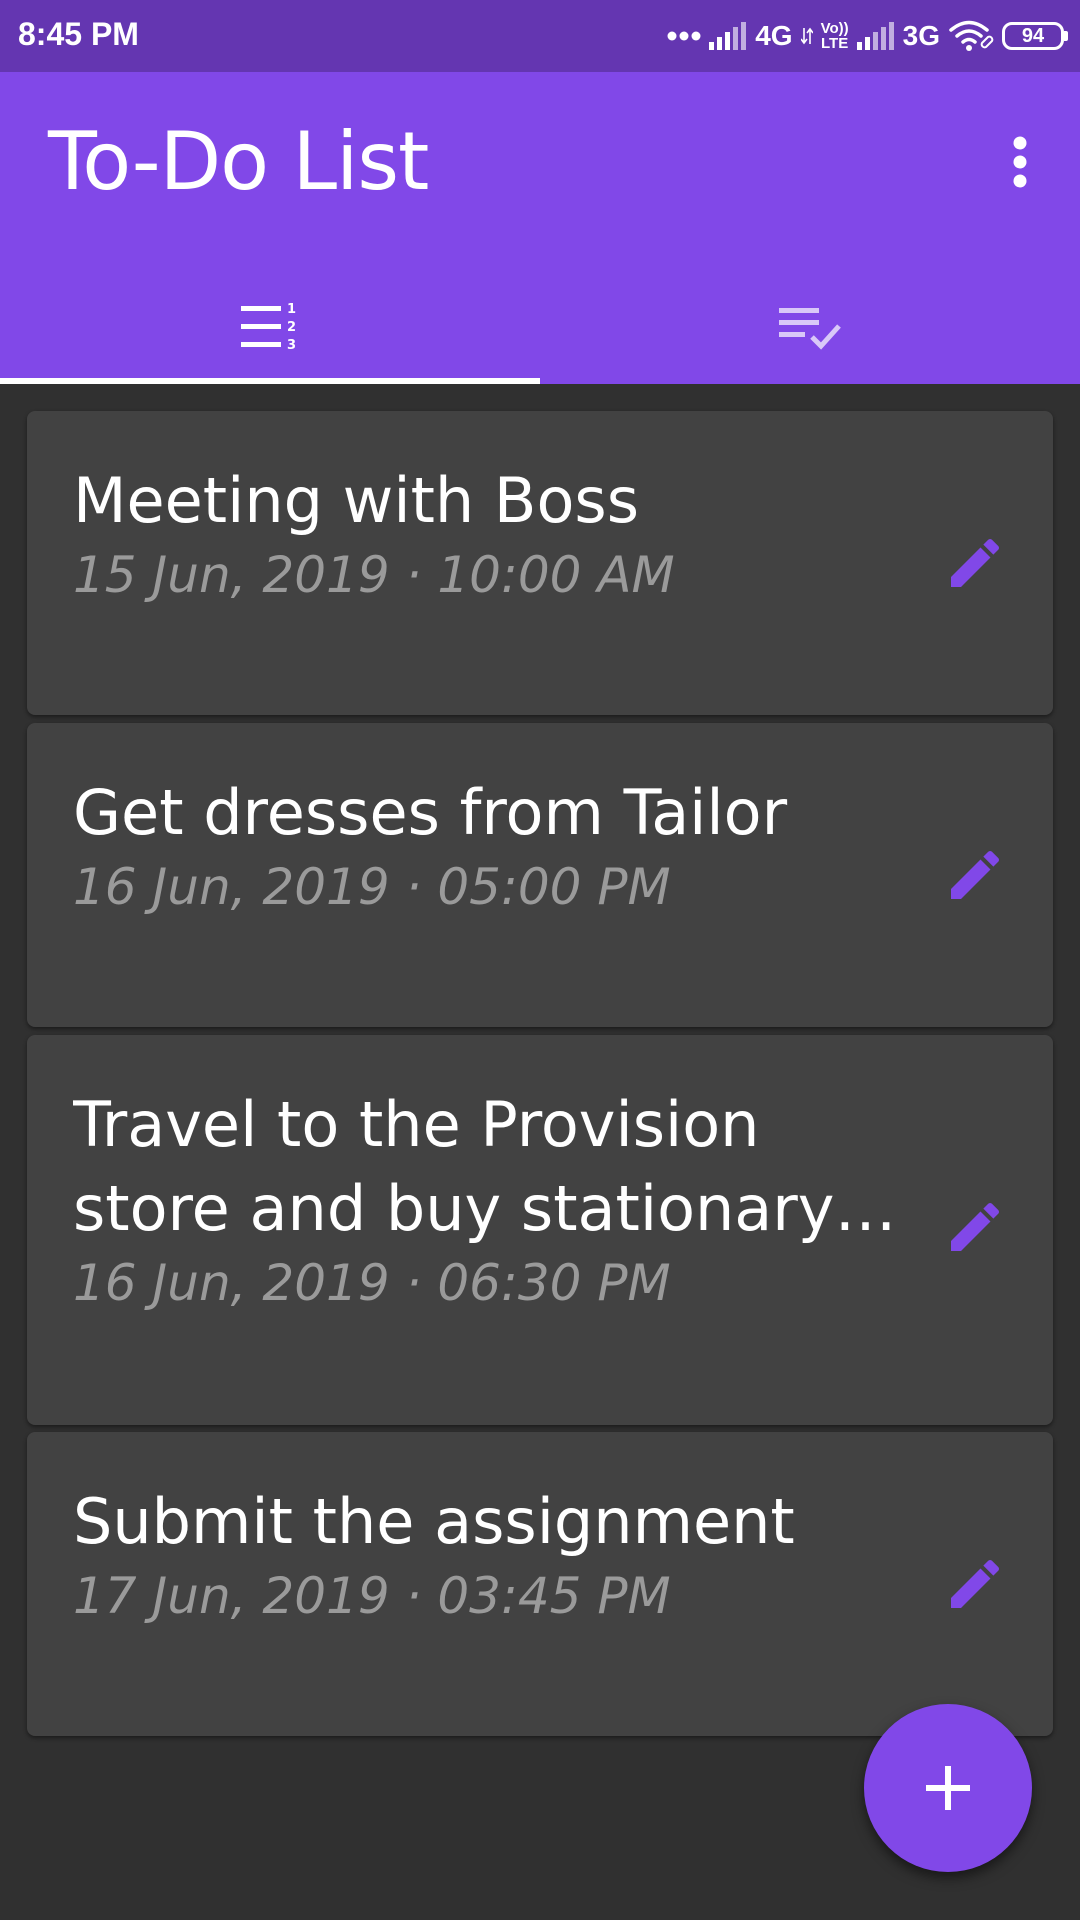 The height and width of the screenshot is (1920, 1080). What do you see at coordinates (372, 1283) in the screenshot?
I see `task-date: 16 Jun, 2019 · 06:30 PM` at bounding box center [372, 1283].